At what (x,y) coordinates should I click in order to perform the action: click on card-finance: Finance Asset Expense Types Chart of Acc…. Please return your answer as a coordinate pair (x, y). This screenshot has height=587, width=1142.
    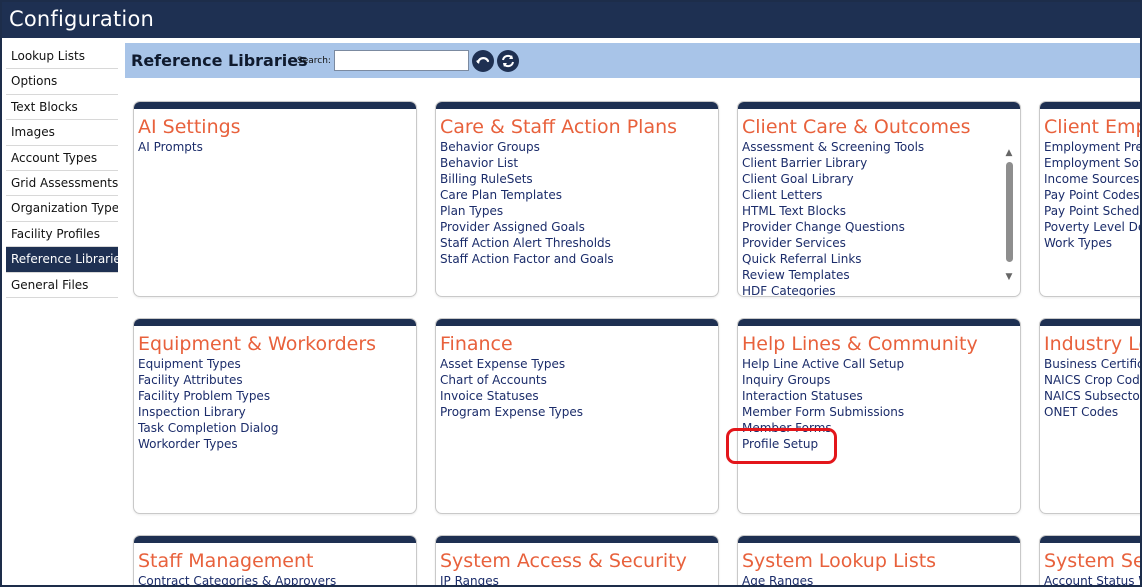
    Looking at the image, I should click on (577, 416).